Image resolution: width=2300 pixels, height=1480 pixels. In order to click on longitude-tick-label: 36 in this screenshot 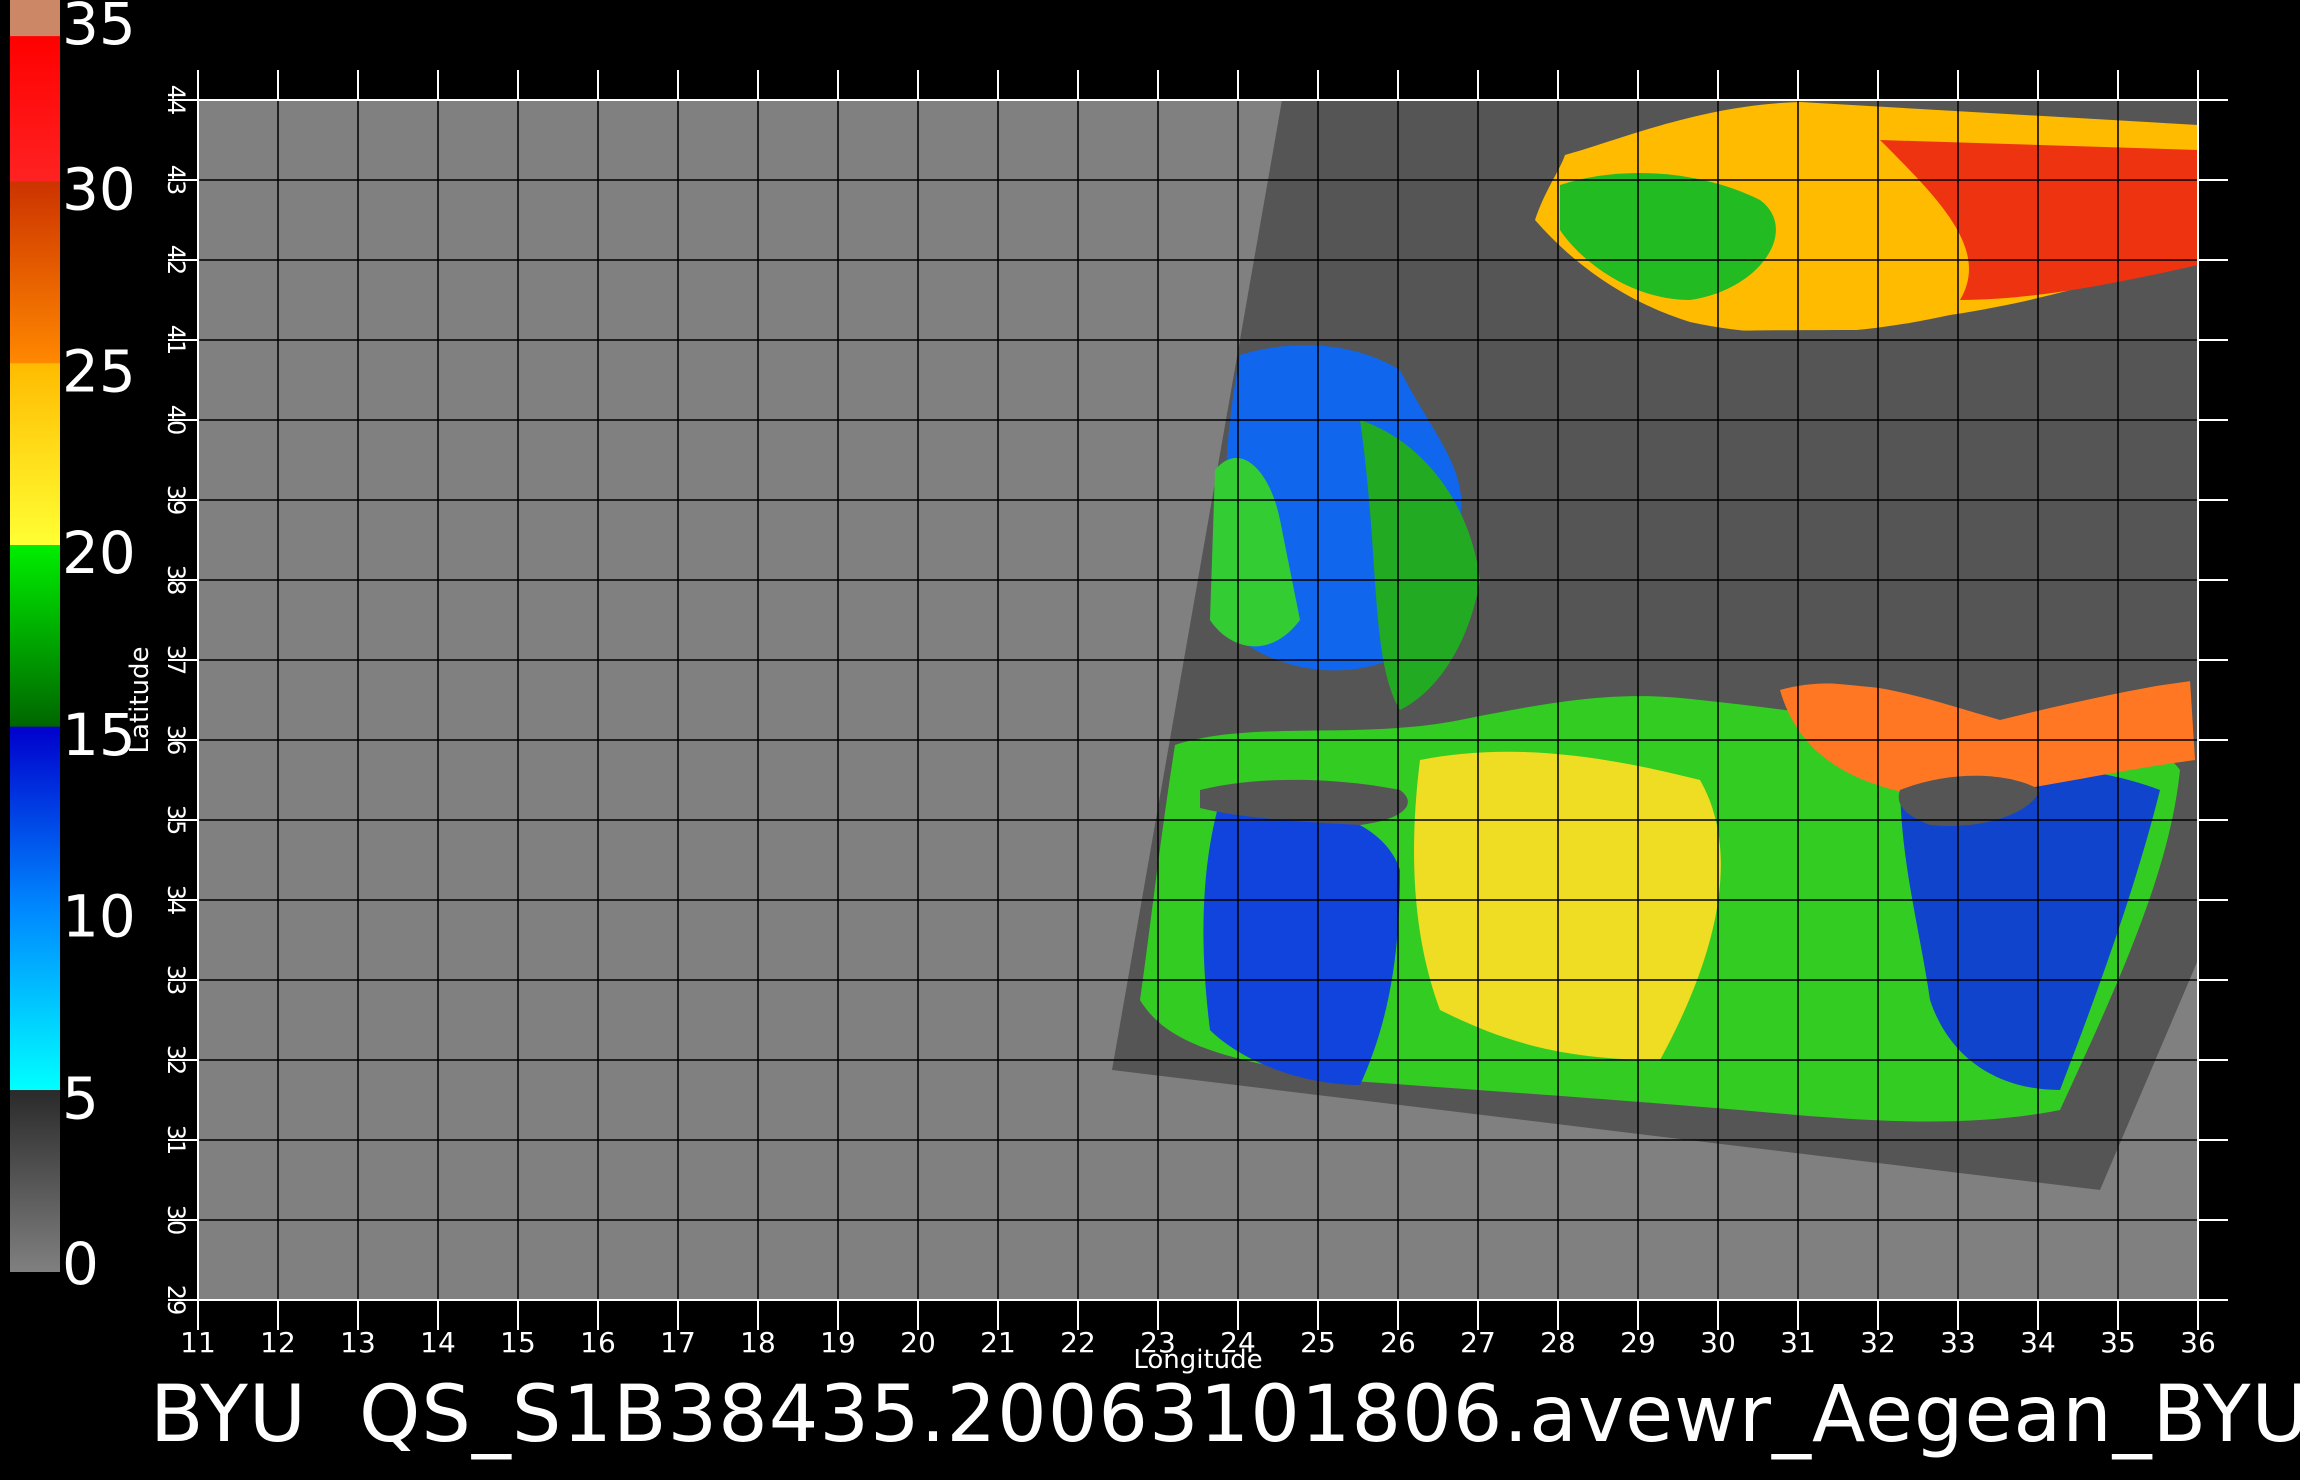, I will do `click(2198, 1342)`.